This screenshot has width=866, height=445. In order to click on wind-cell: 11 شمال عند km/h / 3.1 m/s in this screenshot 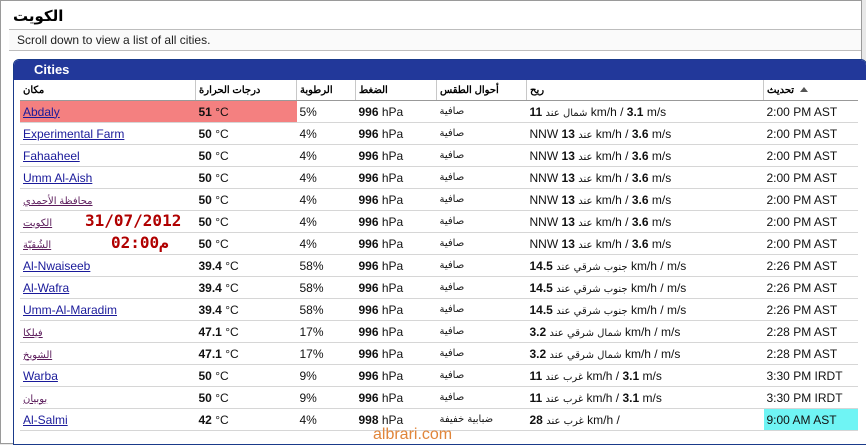, I will do `click(645, 111)`.